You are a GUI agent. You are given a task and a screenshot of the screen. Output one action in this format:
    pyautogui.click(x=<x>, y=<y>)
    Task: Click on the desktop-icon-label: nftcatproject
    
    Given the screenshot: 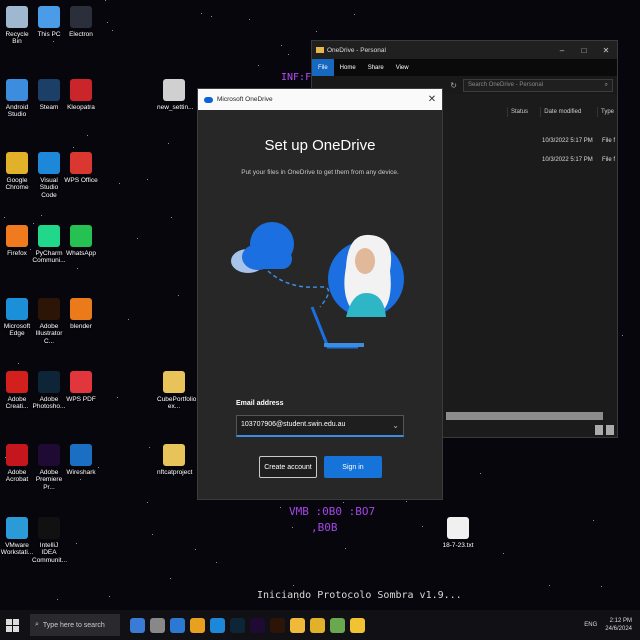 What is the action you would take?
    pyautogui.click(x=175, y=472)
    